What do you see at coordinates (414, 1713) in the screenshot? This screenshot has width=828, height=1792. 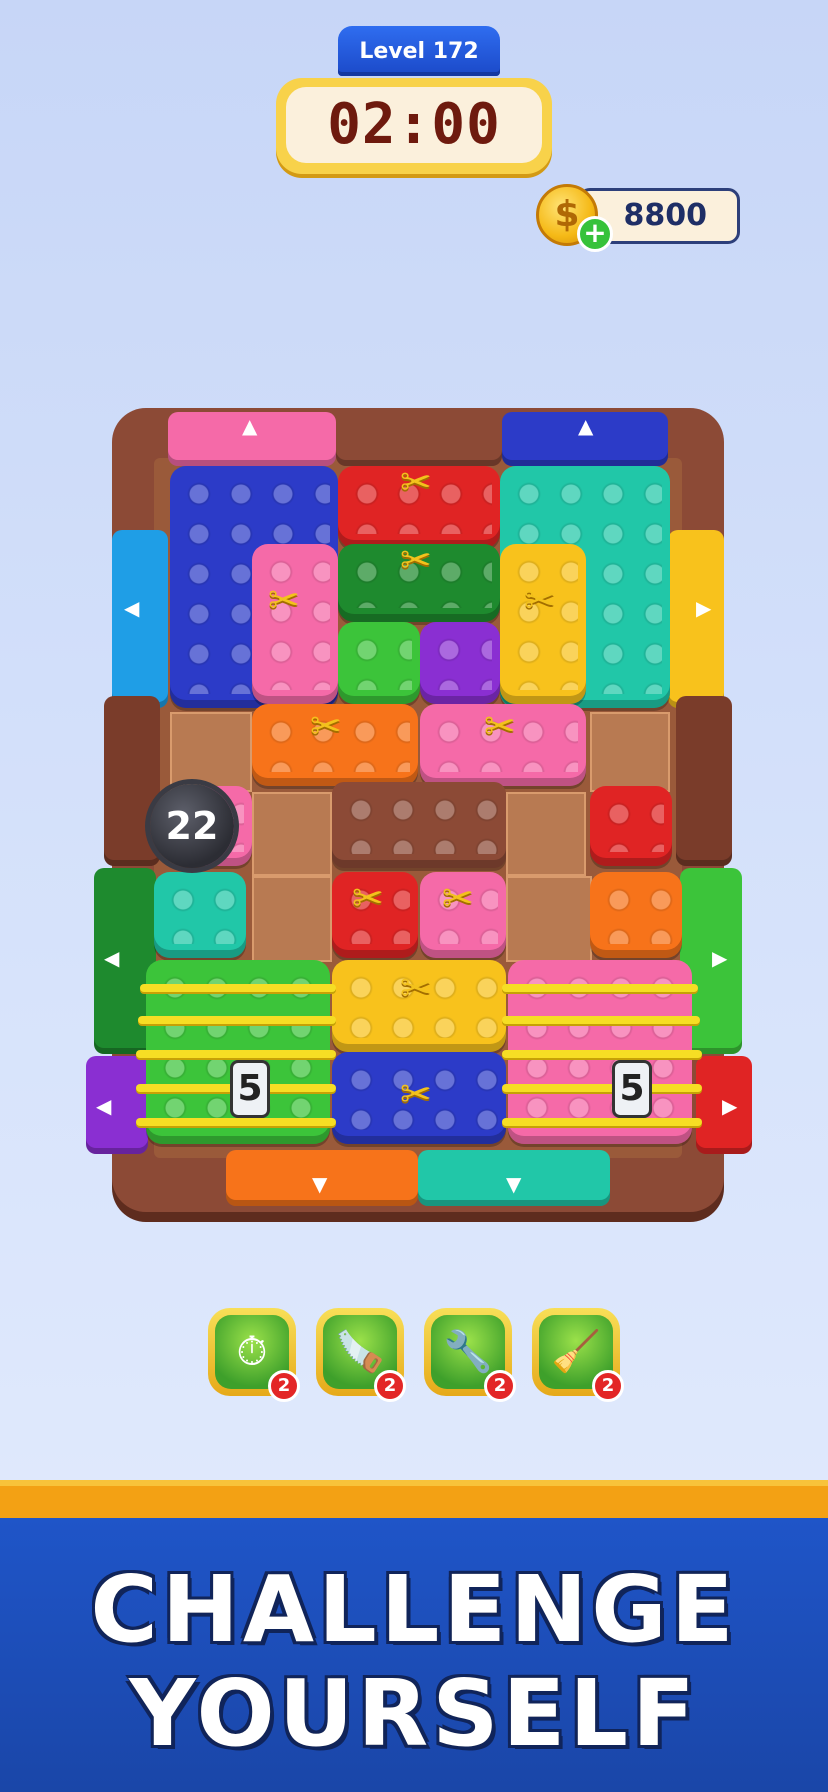 I see `banner-line-2: YOURSELF` at bounding box center [414, 1713].